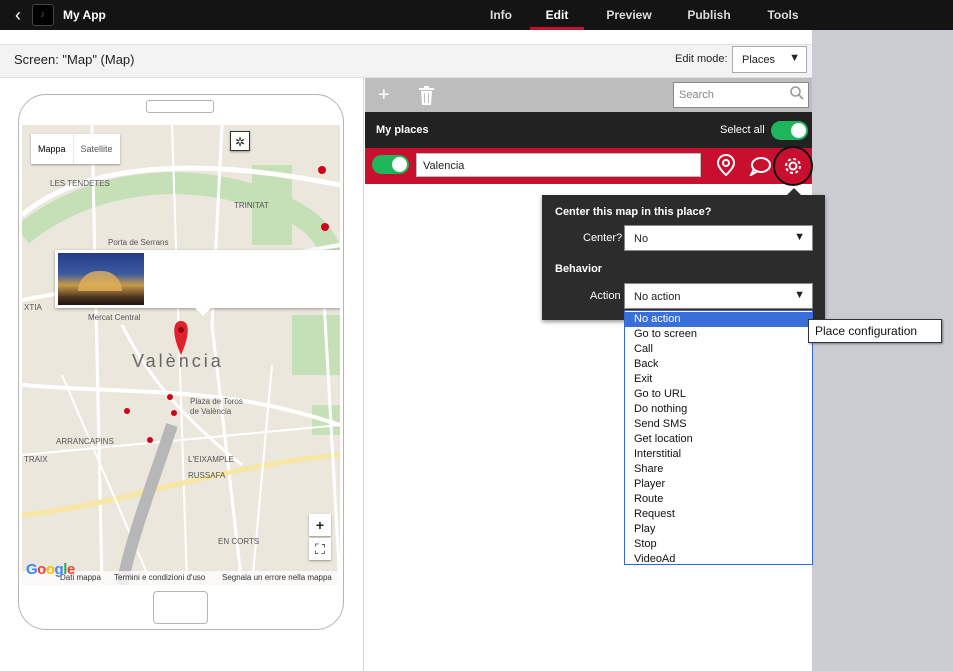  What do you see at coordinates (240, 141) in the screenshot?
I see `street-view-icon: ✲` at bounding box center [240, 141].